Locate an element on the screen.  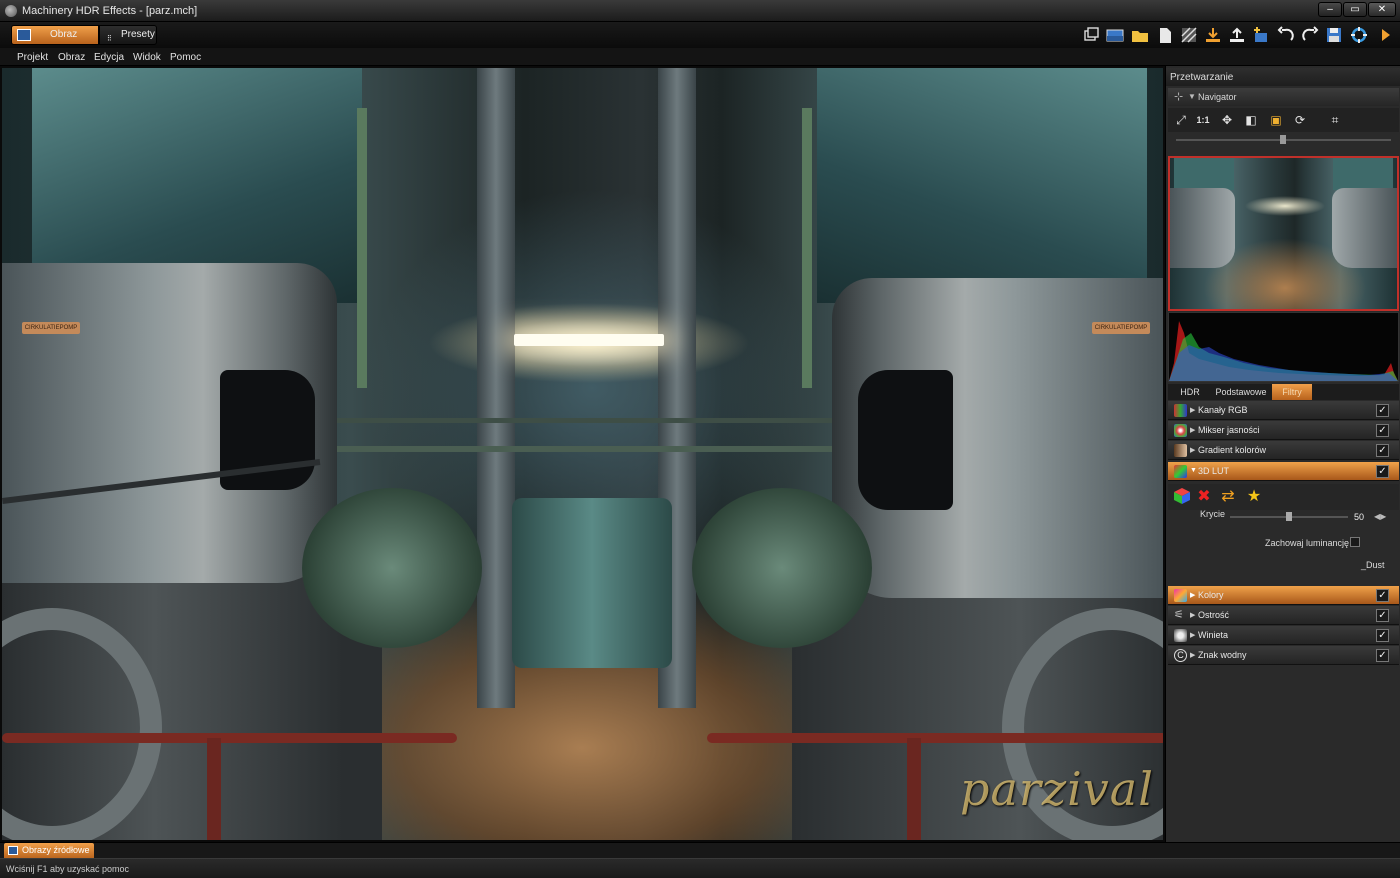
refresh-icon: ⟳ is located at coordinates (1300, 120).